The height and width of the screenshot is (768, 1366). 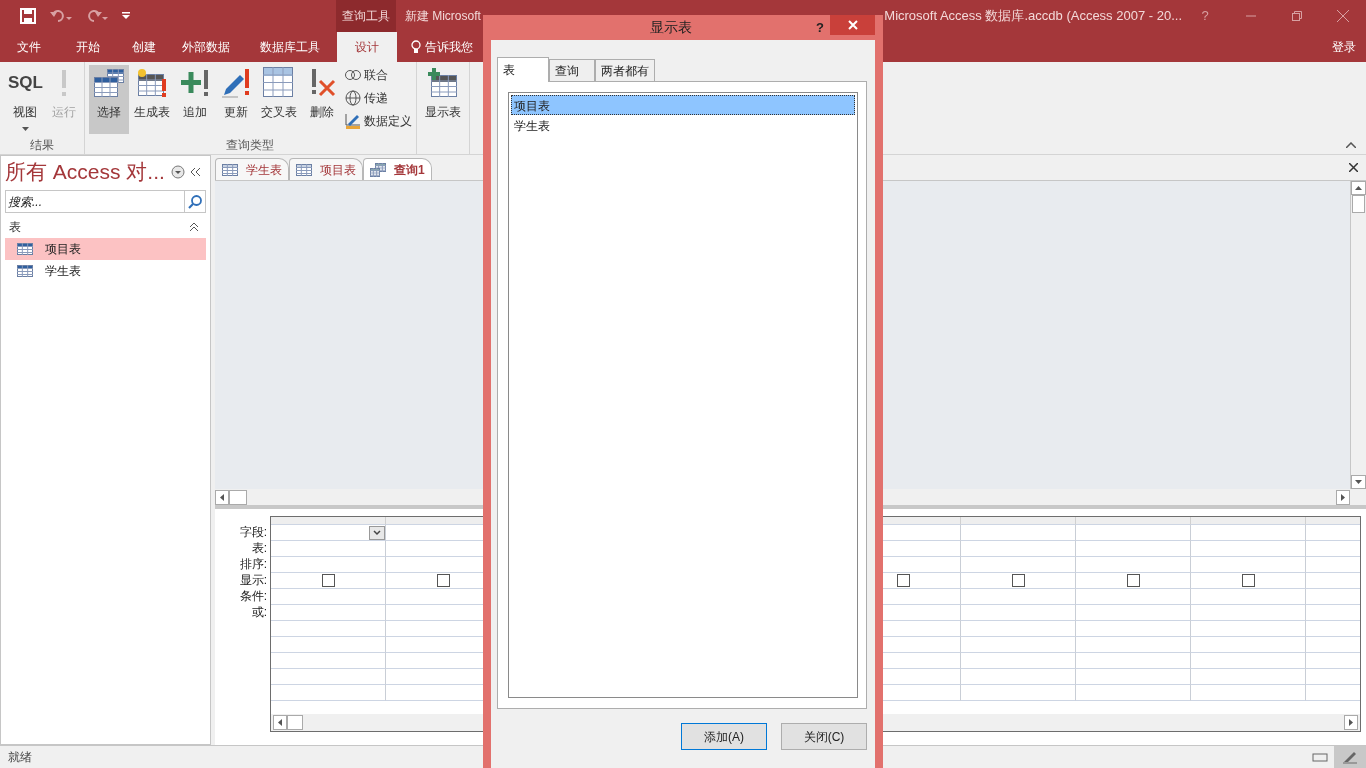 I want to click on help-button: ?, so click(x=820, y=27).